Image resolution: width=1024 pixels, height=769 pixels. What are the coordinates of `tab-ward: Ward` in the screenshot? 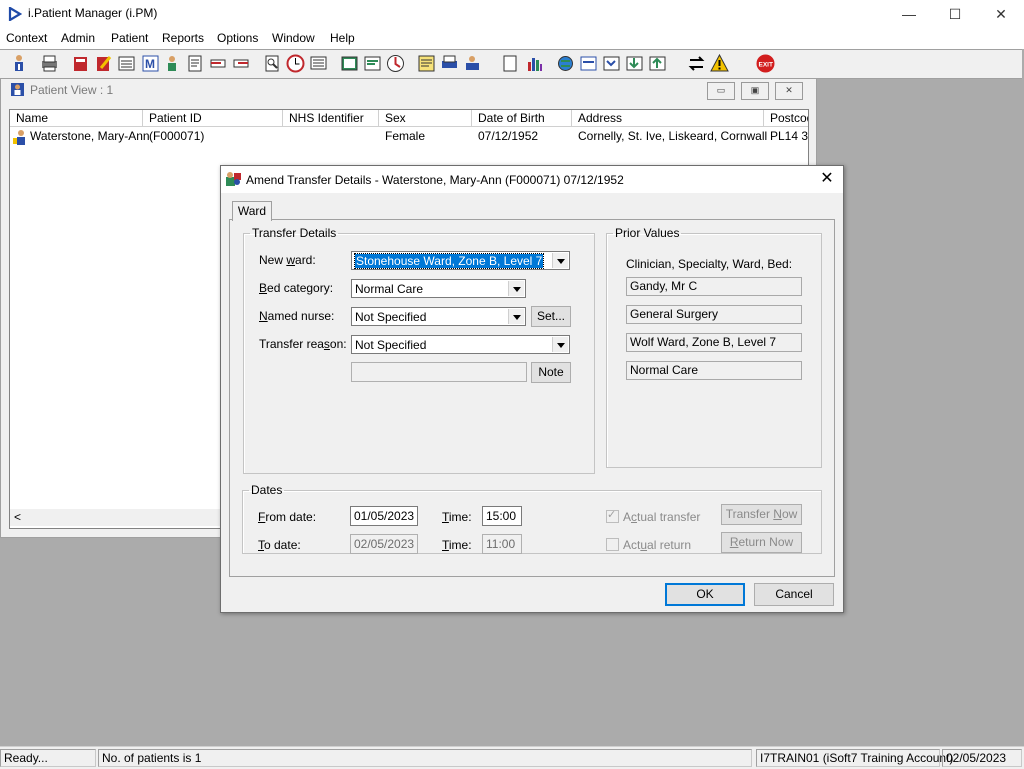 It's located at (252, 211).